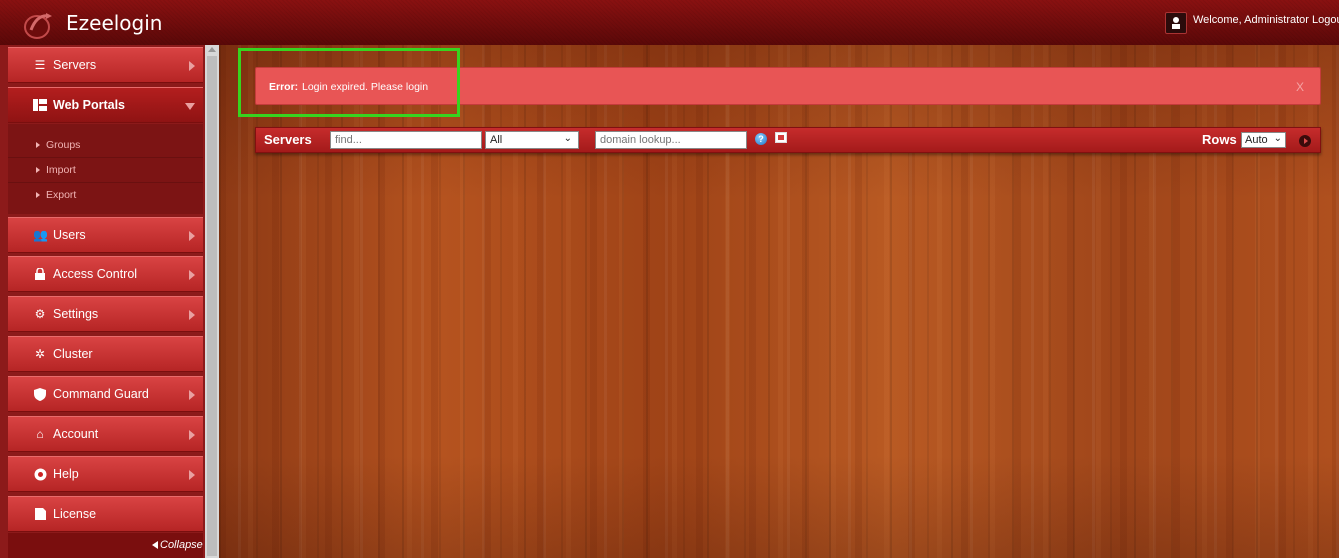 The height and width of the screenshot is (558, 1339). What do you see at coordinates (1266, 20) in the screenshot?
I see `welcome-logout-link: Welcome, Administrator Logou` at bounding box center [1266, 20].